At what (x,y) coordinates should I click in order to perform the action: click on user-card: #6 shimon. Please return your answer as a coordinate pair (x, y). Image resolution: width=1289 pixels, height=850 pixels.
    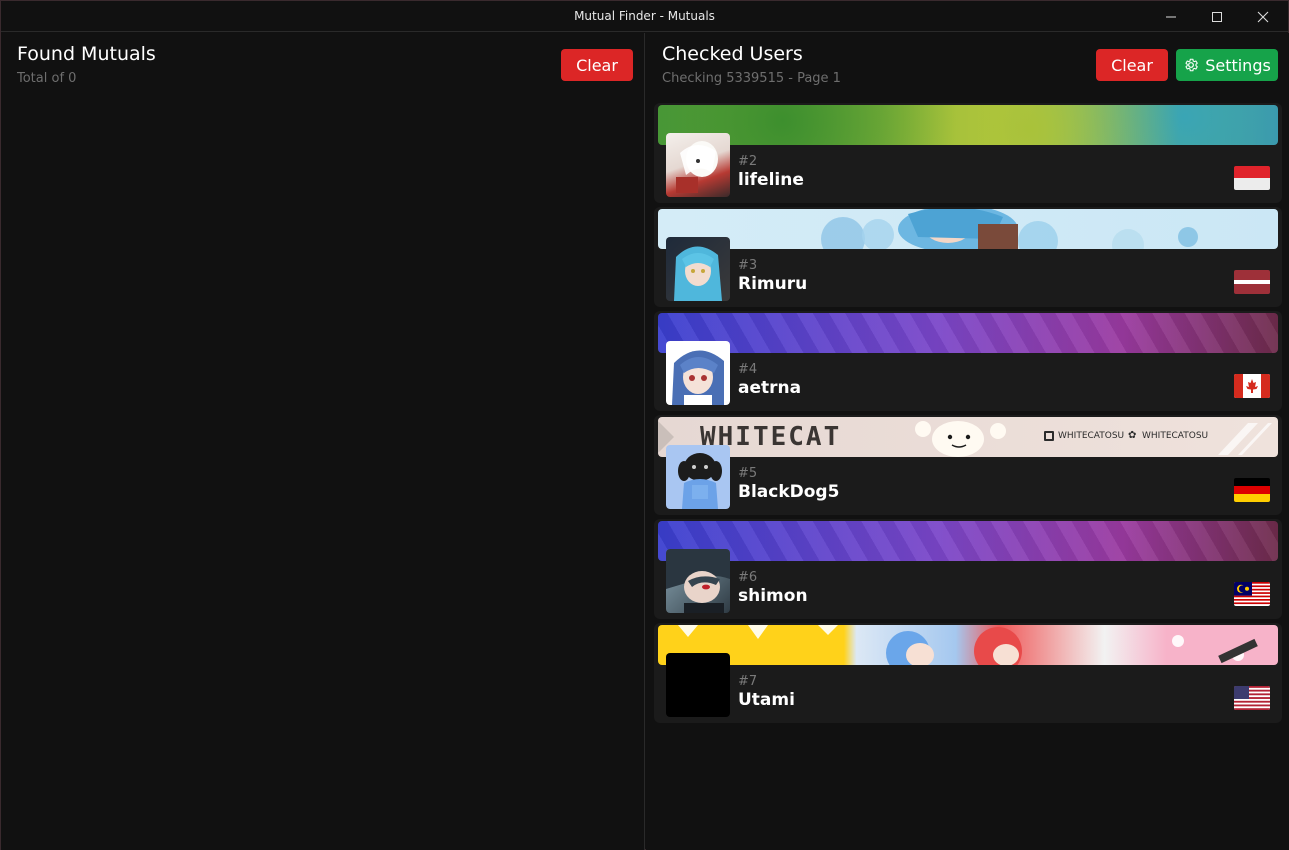
    Looking at the image, I should click on (968, 569).